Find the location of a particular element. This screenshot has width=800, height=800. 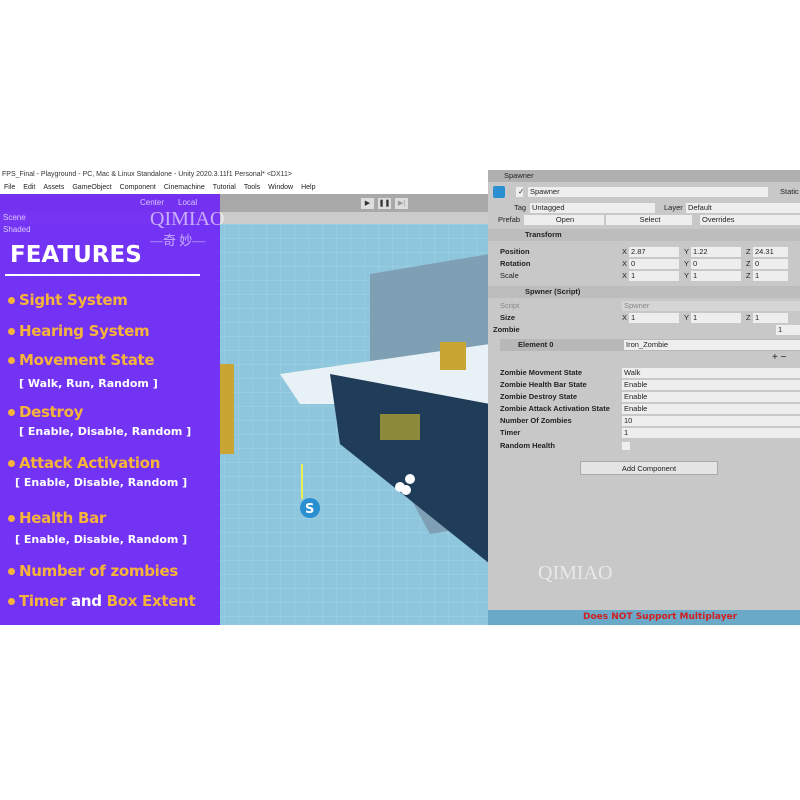

feature-sub: [ Walk, Run, Random ] is located at coordinates (88, 383).